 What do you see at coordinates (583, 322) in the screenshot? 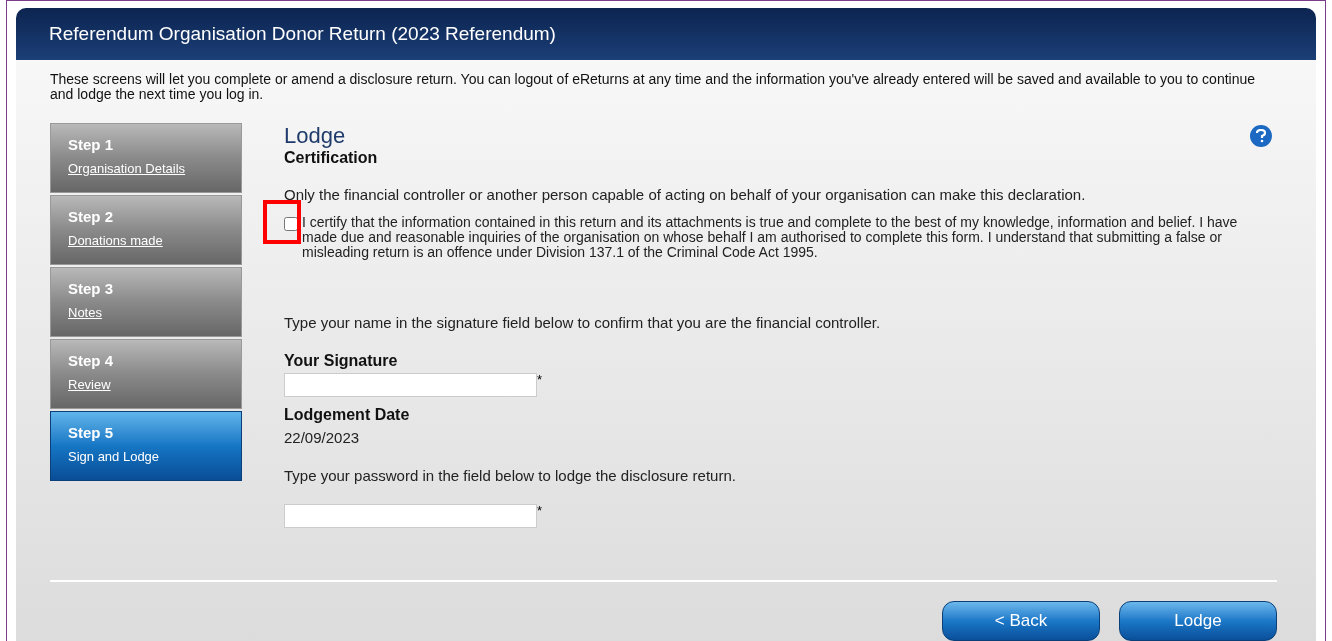
I see `signature-instruction: Type your name in the signature field below to confirm that you are the financial controller.` at bounding box center [583, 322].